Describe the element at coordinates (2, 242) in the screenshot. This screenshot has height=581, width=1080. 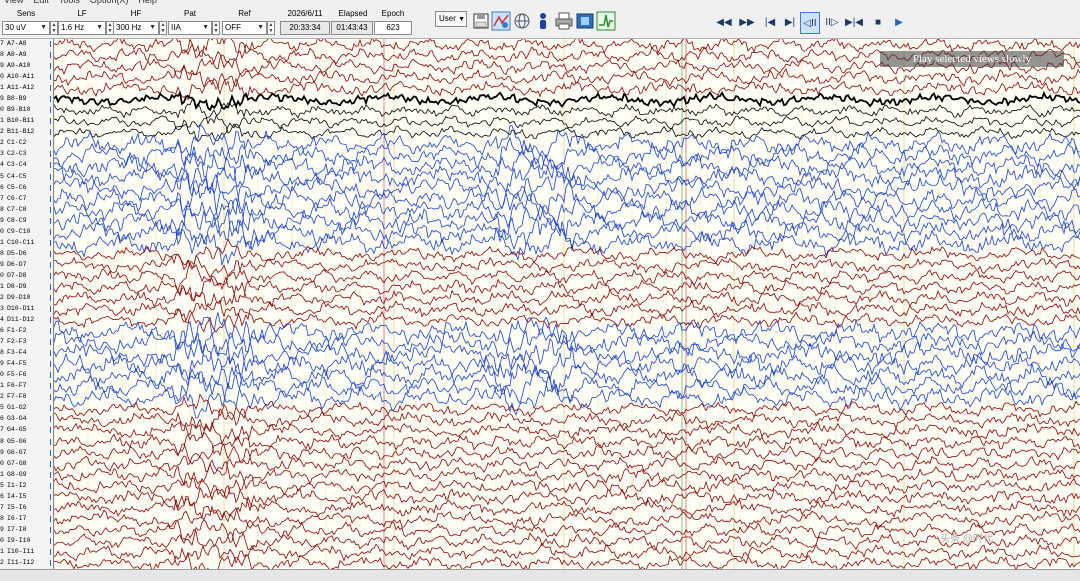
I see `channel-index: 1` at that location.